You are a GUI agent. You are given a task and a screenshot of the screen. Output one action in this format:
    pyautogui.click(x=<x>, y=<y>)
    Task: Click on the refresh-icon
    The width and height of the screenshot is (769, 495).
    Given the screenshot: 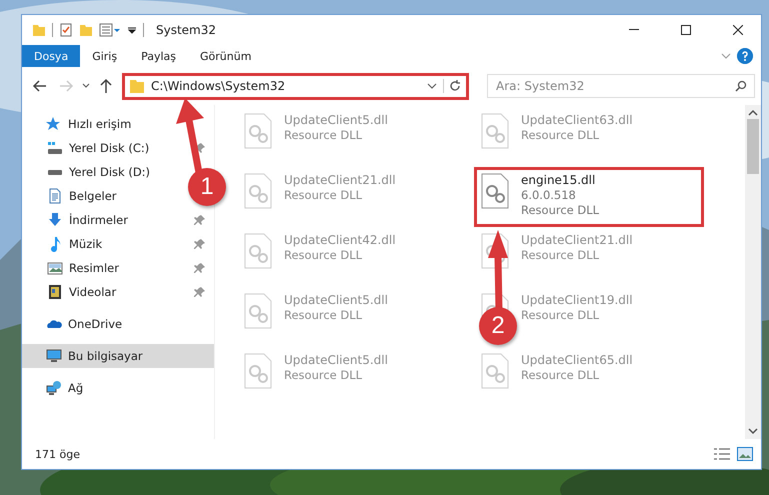 What is the action you would take?
    pyautogui.click(x=452, y=86)
    